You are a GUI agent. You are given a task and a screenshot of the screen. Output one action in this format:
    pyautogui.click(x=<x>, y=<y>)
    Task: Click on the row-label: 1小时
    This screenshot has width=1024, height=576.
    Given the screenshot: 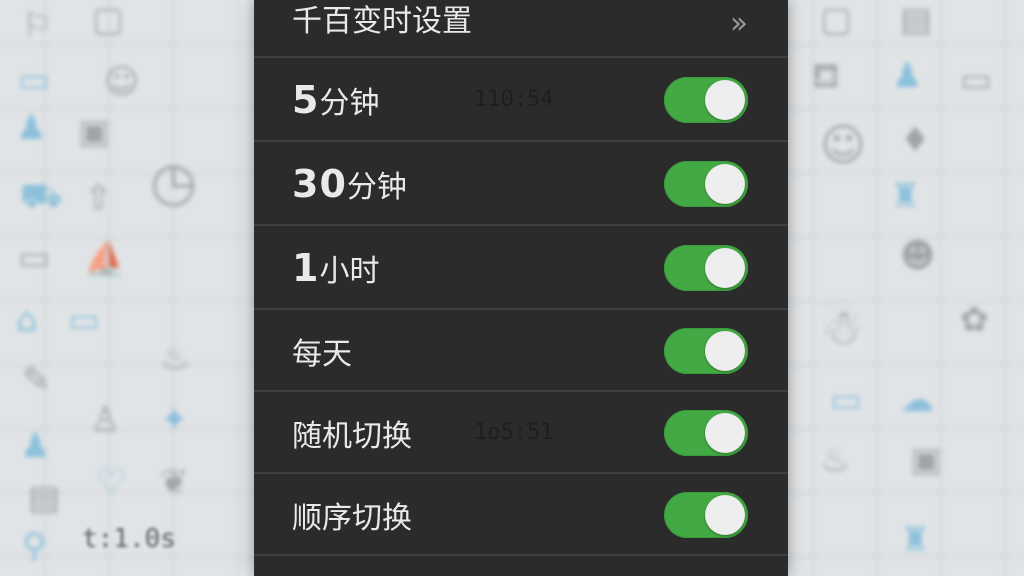 What is the action you would take?
    pyautogui.click(x=335, y=270)
    